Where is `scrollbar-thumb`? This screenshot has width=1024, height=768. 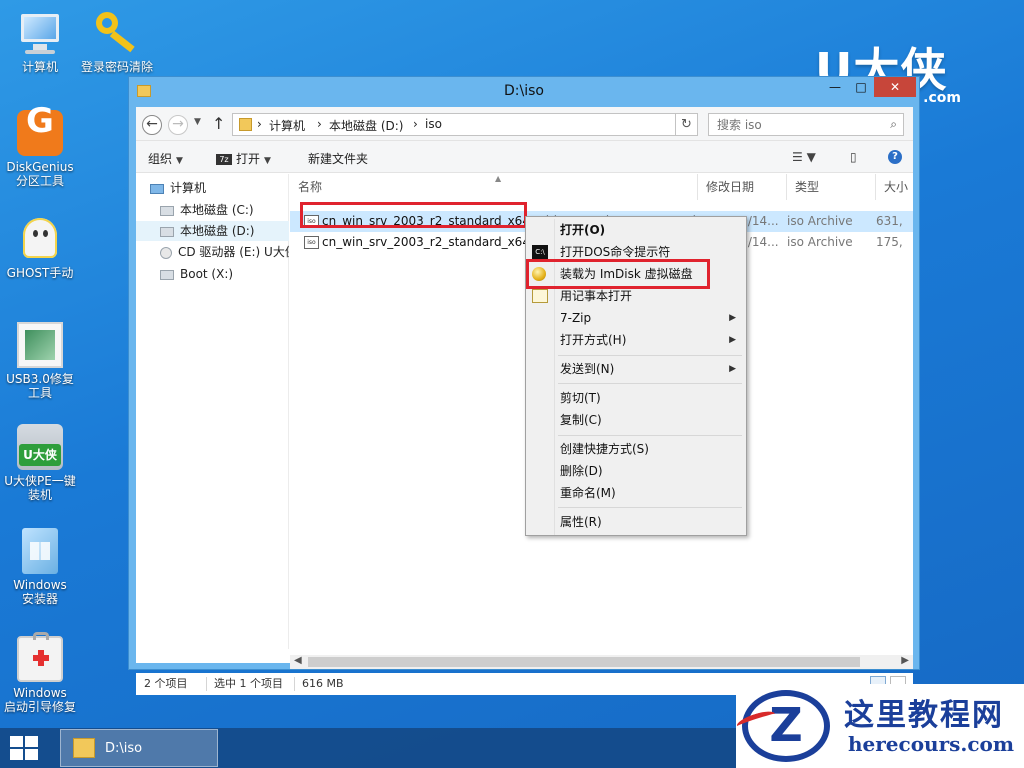 scrollbar-thumb is located at coordinates (584, 662).